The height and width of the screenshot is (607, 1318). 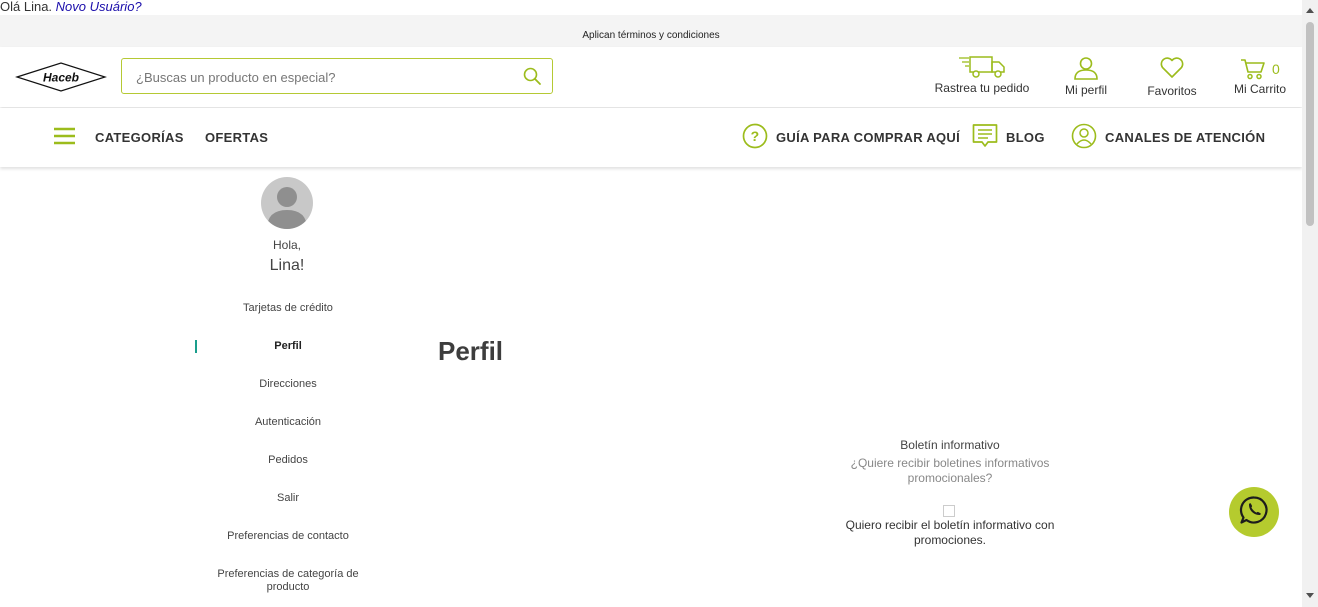 What do you see at coordinates (288, 422) in the screenshot?
I see `sidebar-item-authentication: Autenticación` at bounding box center [288, 422].